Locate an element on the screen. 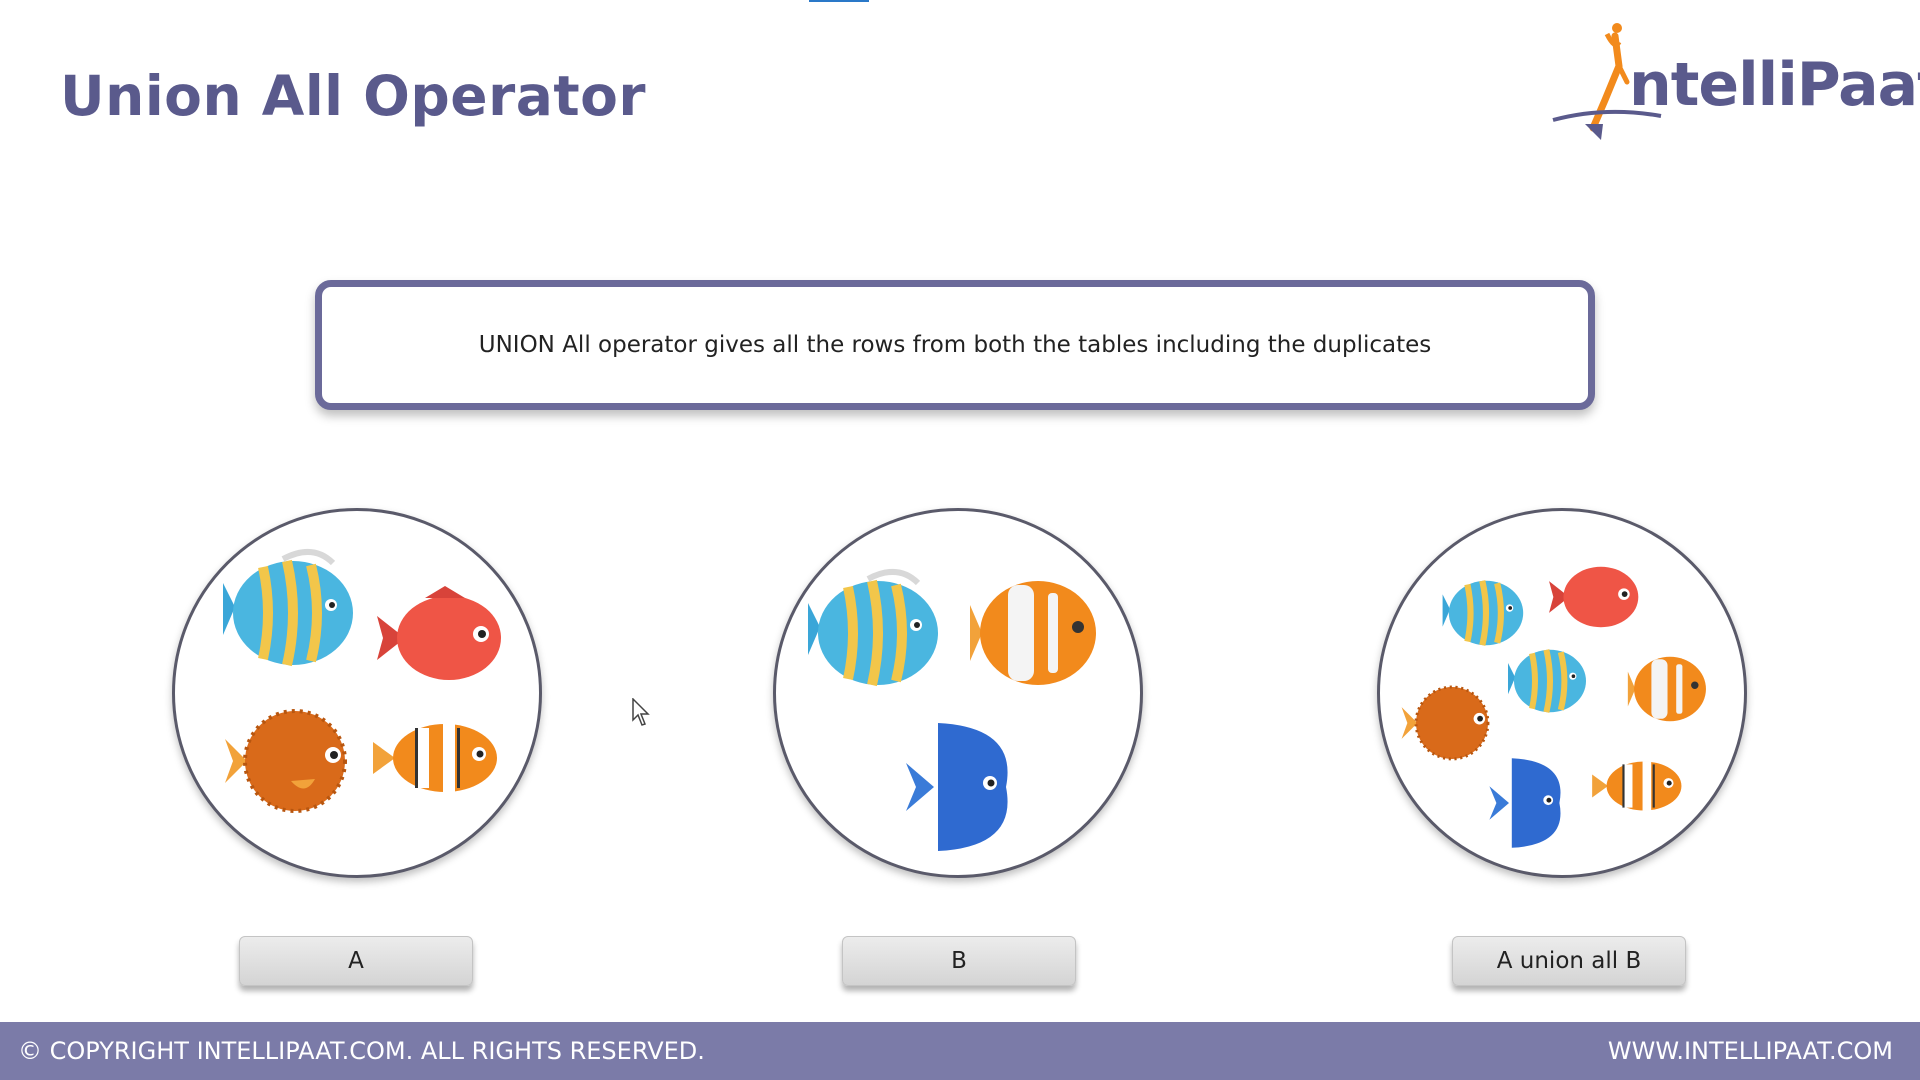  set-b-circle is located at coordinates (958, 693).